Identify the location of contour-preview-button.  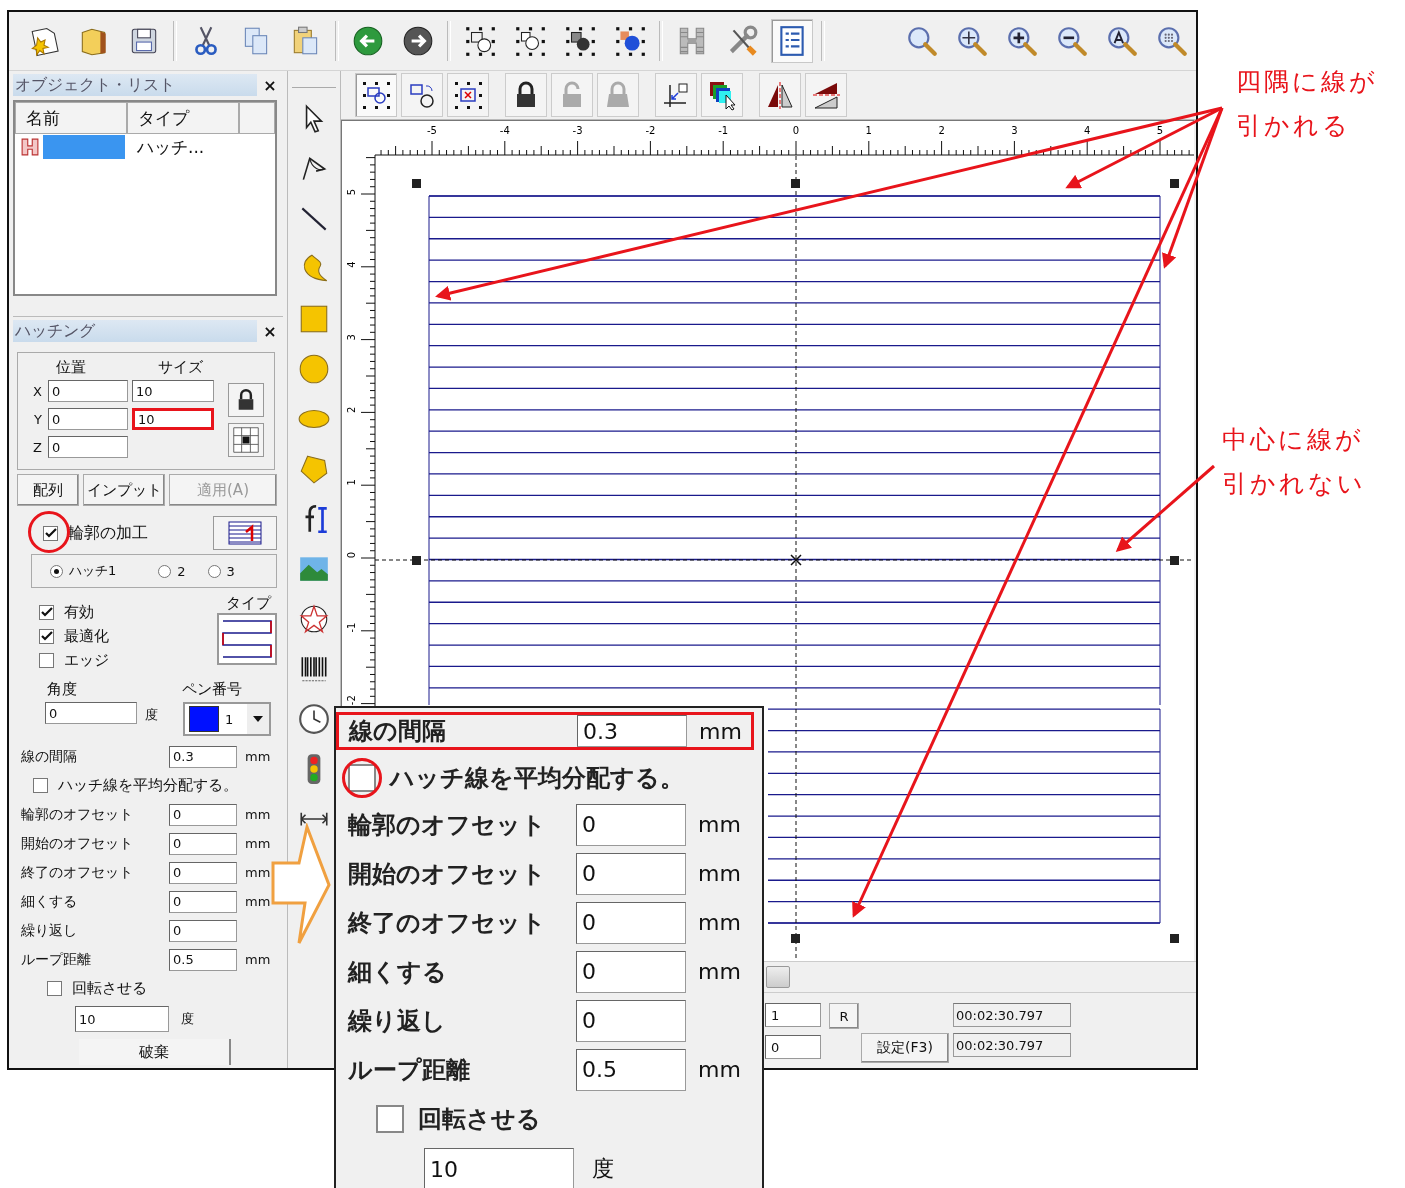
(245, 533).